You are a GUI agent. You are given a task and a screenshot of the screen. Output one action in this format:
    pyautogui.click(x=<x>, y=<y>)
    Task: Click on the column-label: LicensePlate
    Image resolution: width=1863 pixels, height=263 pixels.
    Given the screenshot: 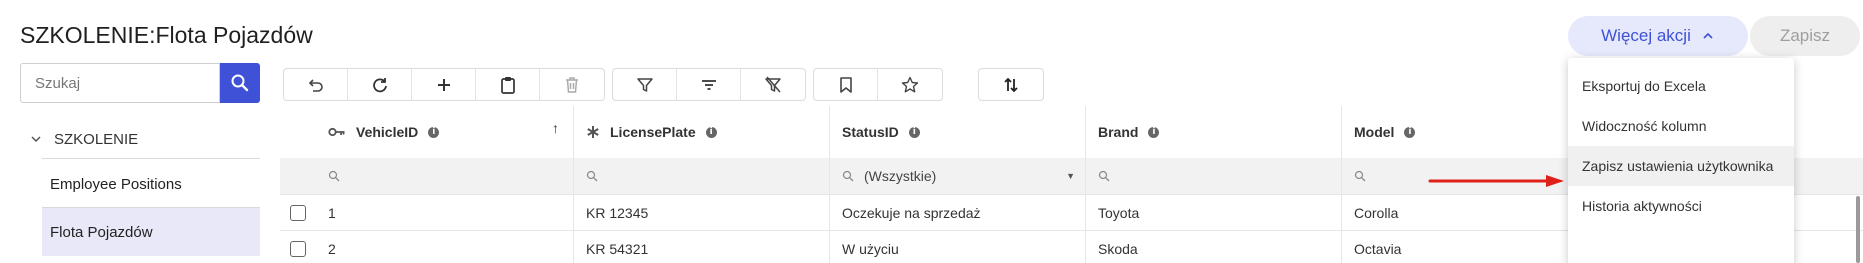 What is the action you would take?
    pyautogui.click(x=653, y=132)
    